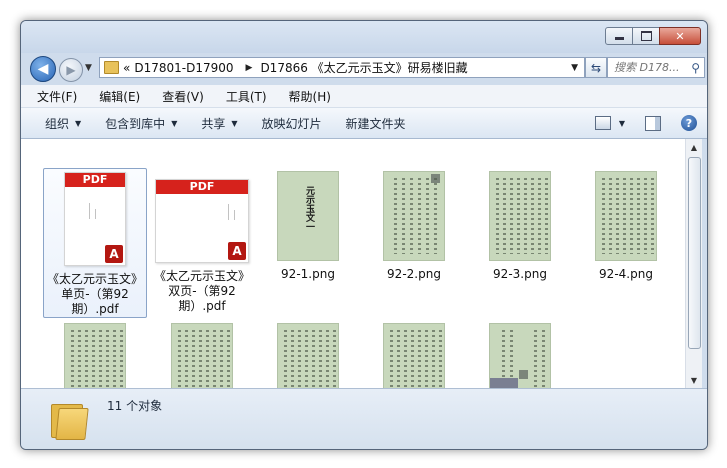  Describe the element at coordinates (626, 274) in the screenshot. I see `file-name: 92-4.png` at that location.